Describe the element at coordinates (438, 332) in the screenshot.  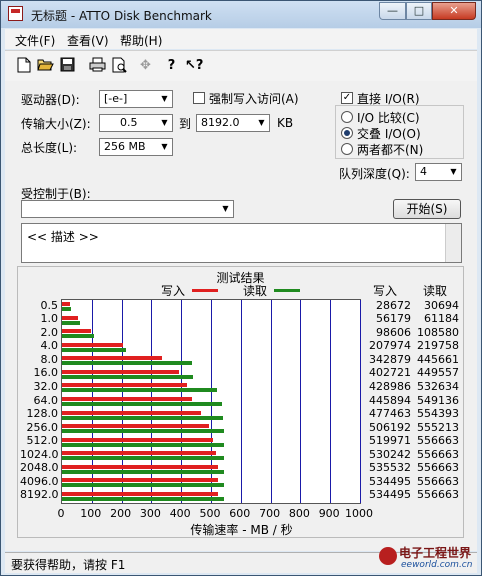
I see `read-value: 108580` at that location.